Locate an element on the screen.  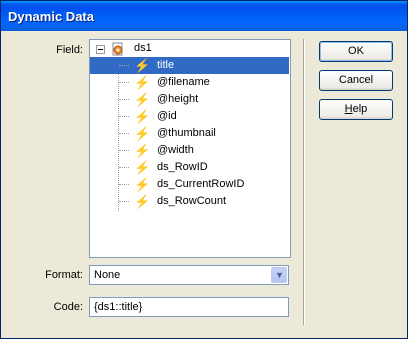
tree-item: ⚡ ds_CurrentRowID is located at coordinates (189, 184).